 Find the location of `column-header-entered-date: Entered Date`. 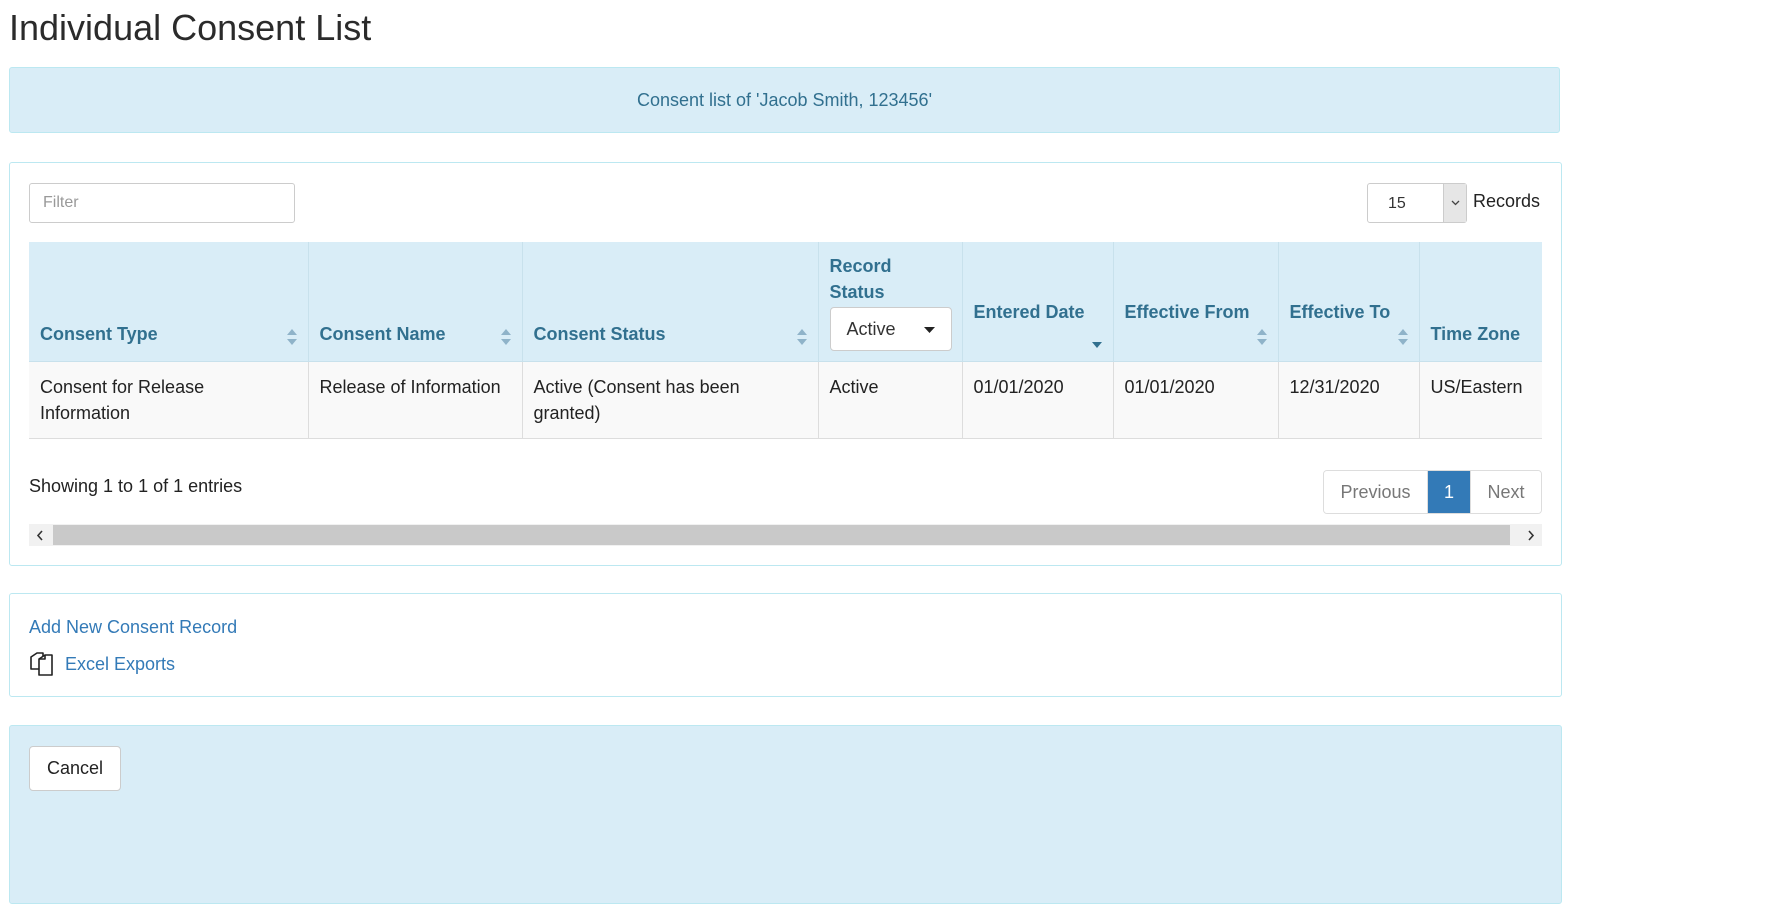

column-header-entered-date: Entered Date is located at coordinates (1038, 302).